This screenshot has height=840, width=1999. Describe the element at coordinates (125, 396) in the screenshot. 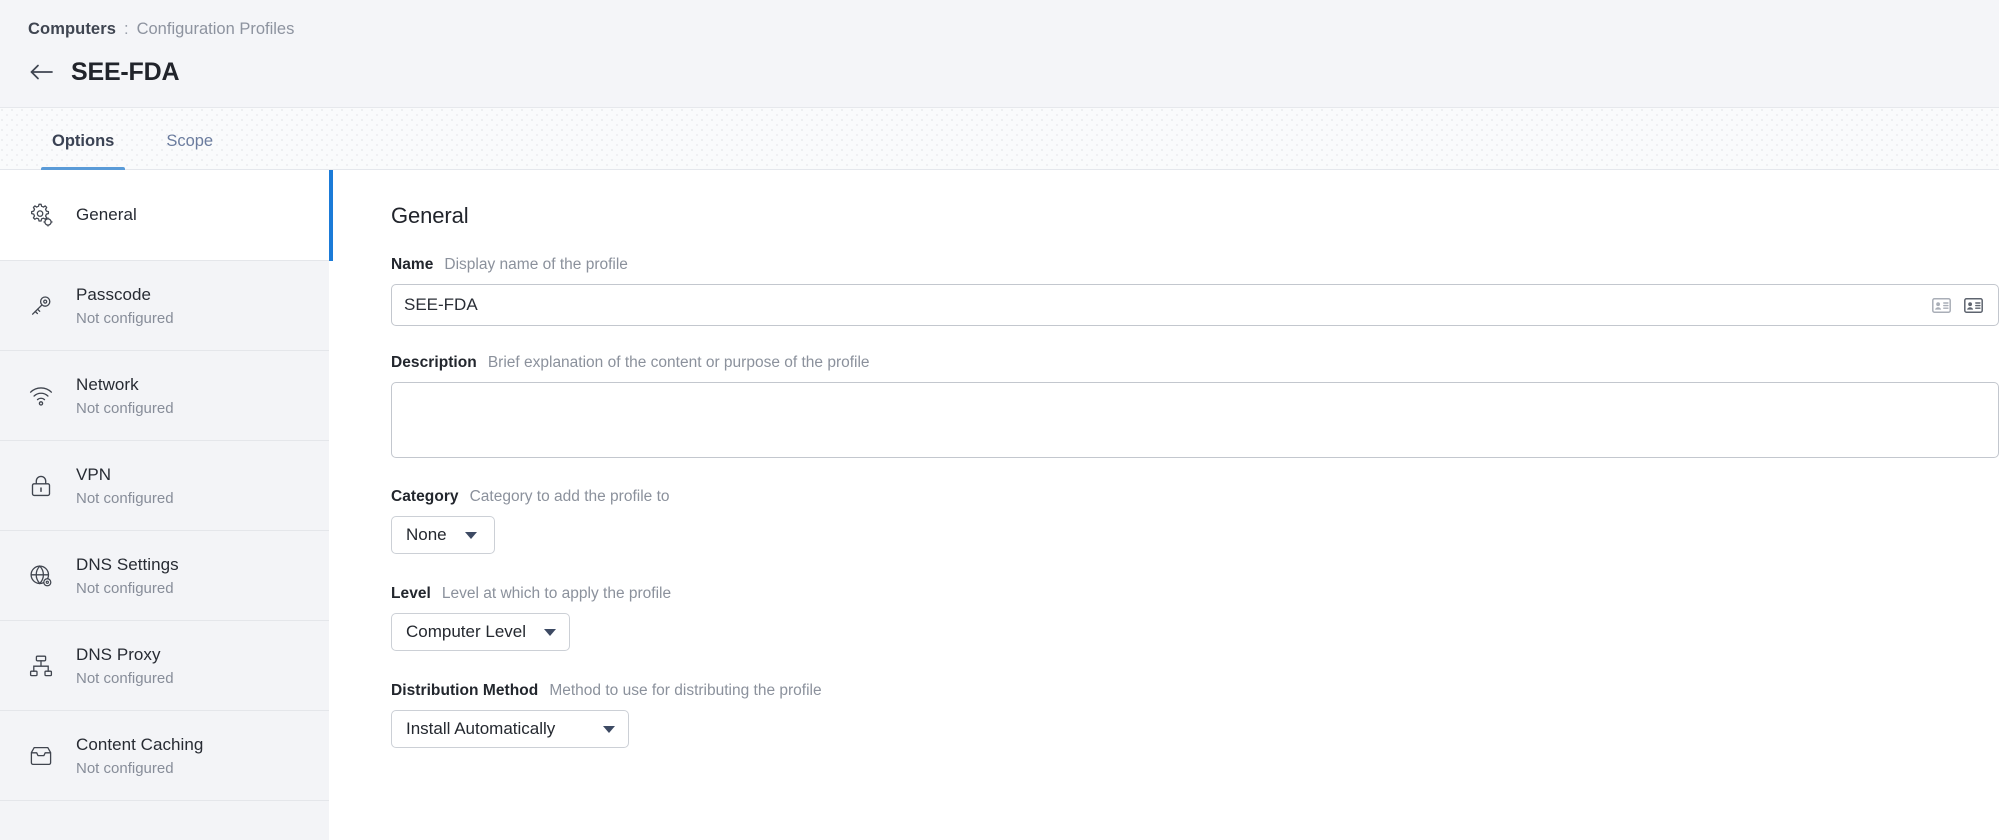

I see `sidebar-item-network-text: Network Not configured` at that location.